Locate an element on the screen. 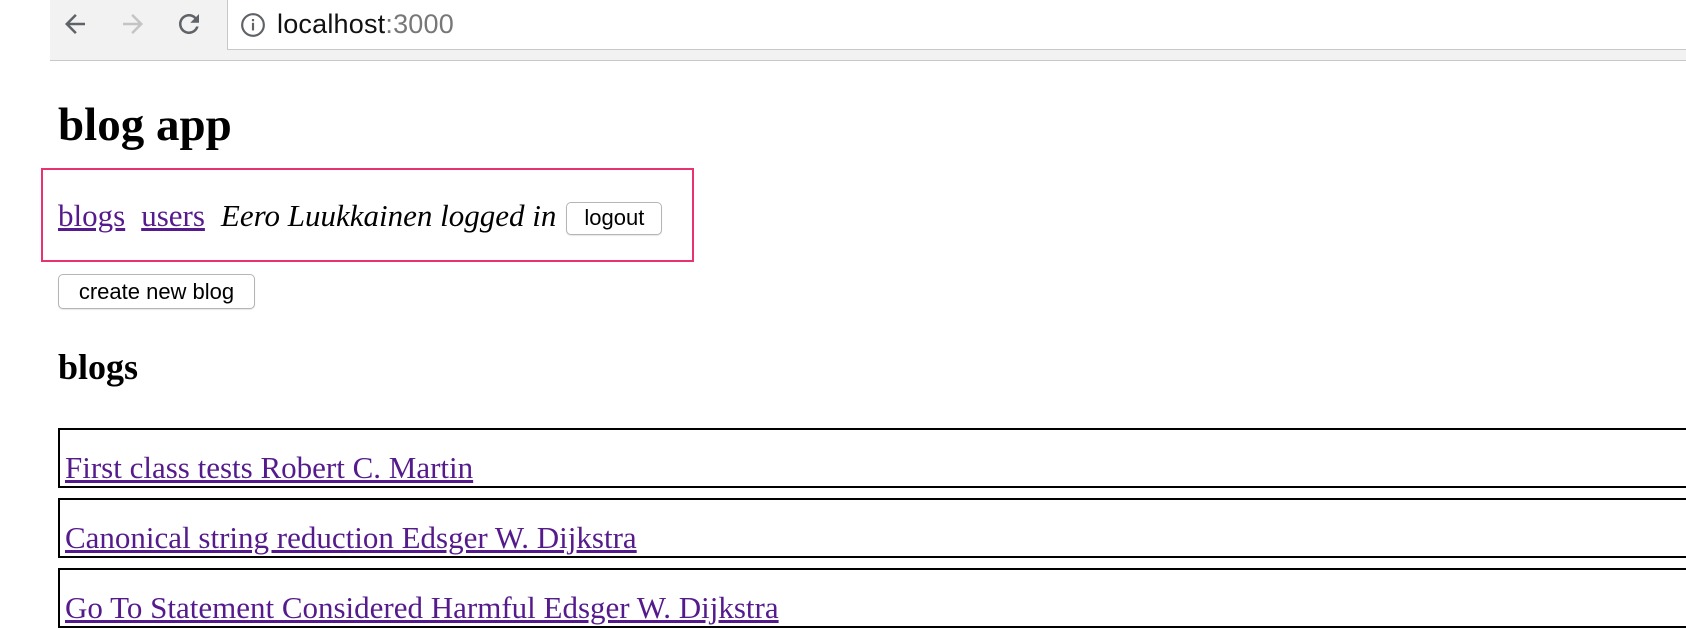 Image resolution: width=1686 pixels, height=628 pixels. forward-arrow-icon is located at coordinates (133, 24).